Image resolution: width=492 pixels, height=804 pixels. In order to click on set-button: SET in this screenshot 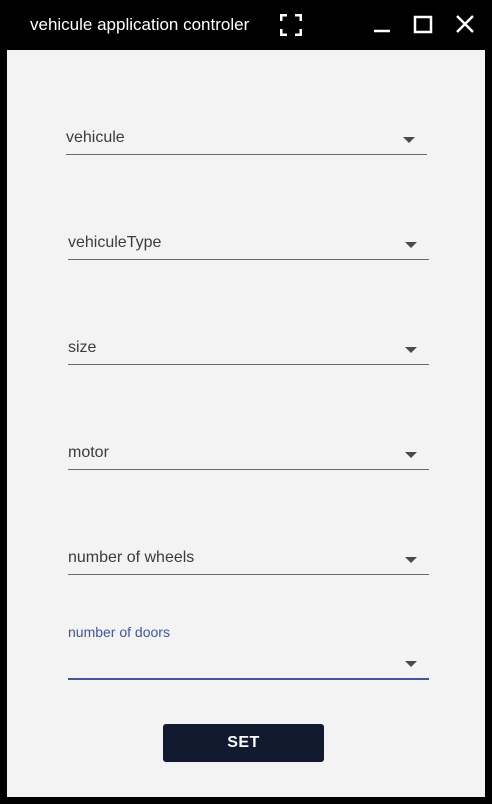, I will do `click(243, 743)`.